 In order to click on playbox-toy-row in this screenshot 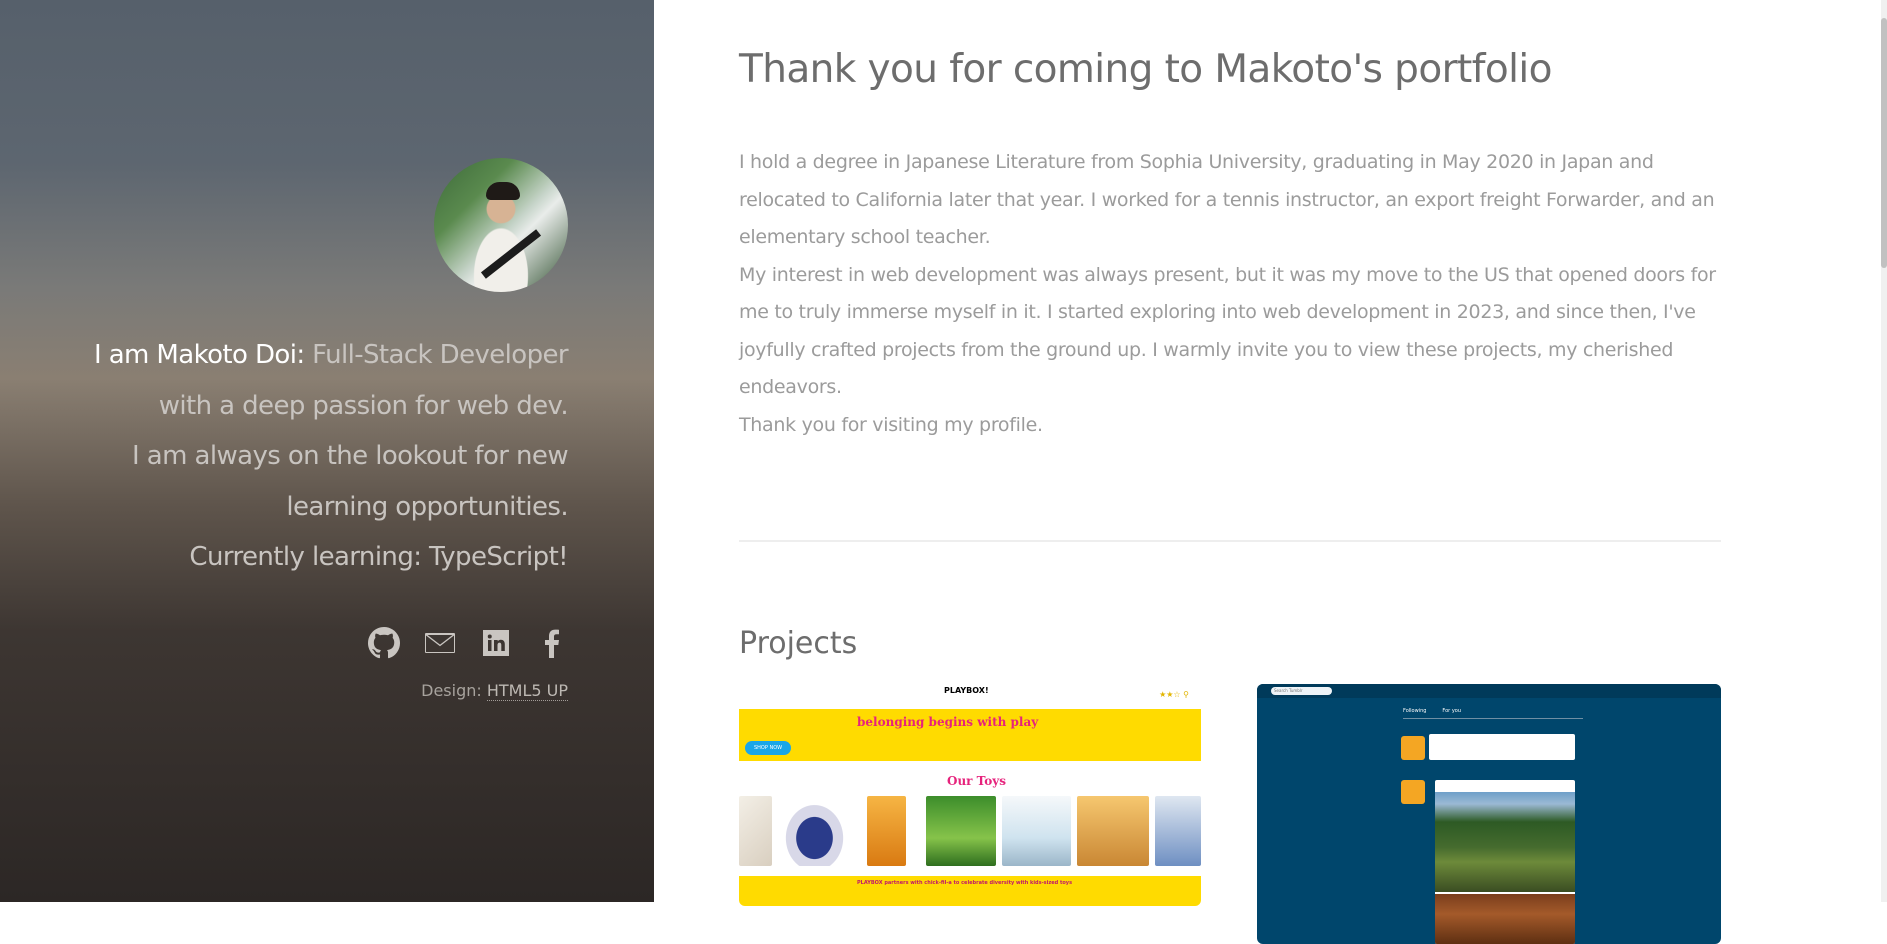, I will do `click(970, 834)`.